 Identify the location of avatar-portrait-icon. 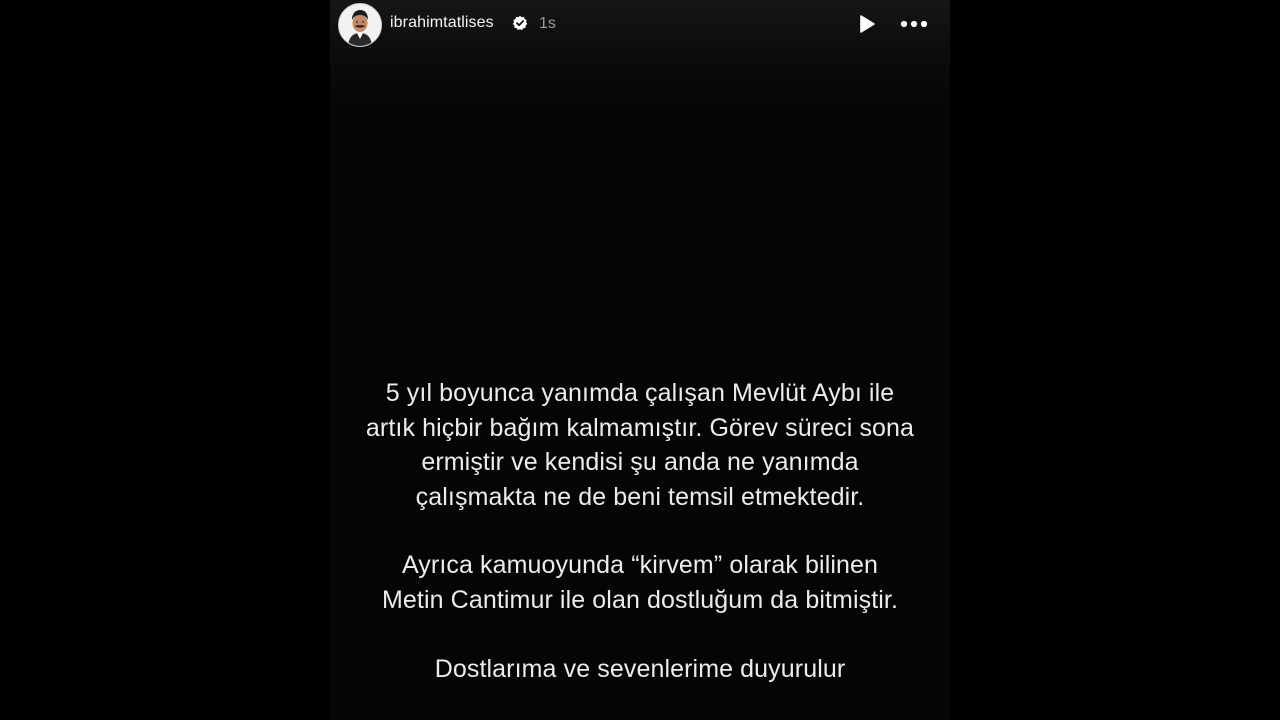
(360, 25).